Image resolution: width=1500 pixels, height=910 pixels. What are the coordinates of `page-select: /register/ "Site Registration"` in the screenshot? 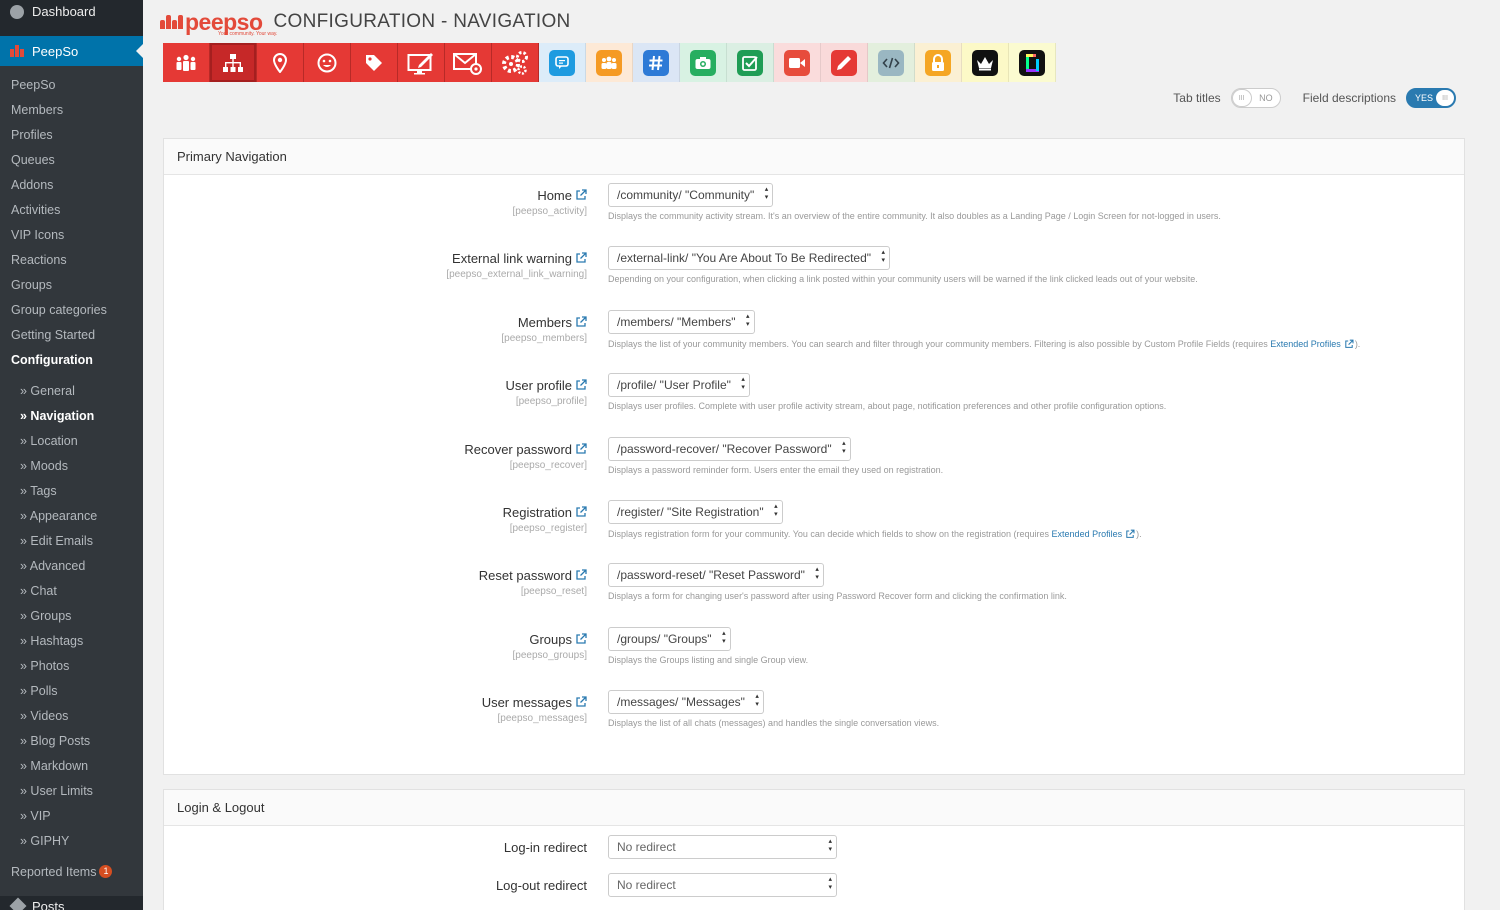 It's located at (695, 512).